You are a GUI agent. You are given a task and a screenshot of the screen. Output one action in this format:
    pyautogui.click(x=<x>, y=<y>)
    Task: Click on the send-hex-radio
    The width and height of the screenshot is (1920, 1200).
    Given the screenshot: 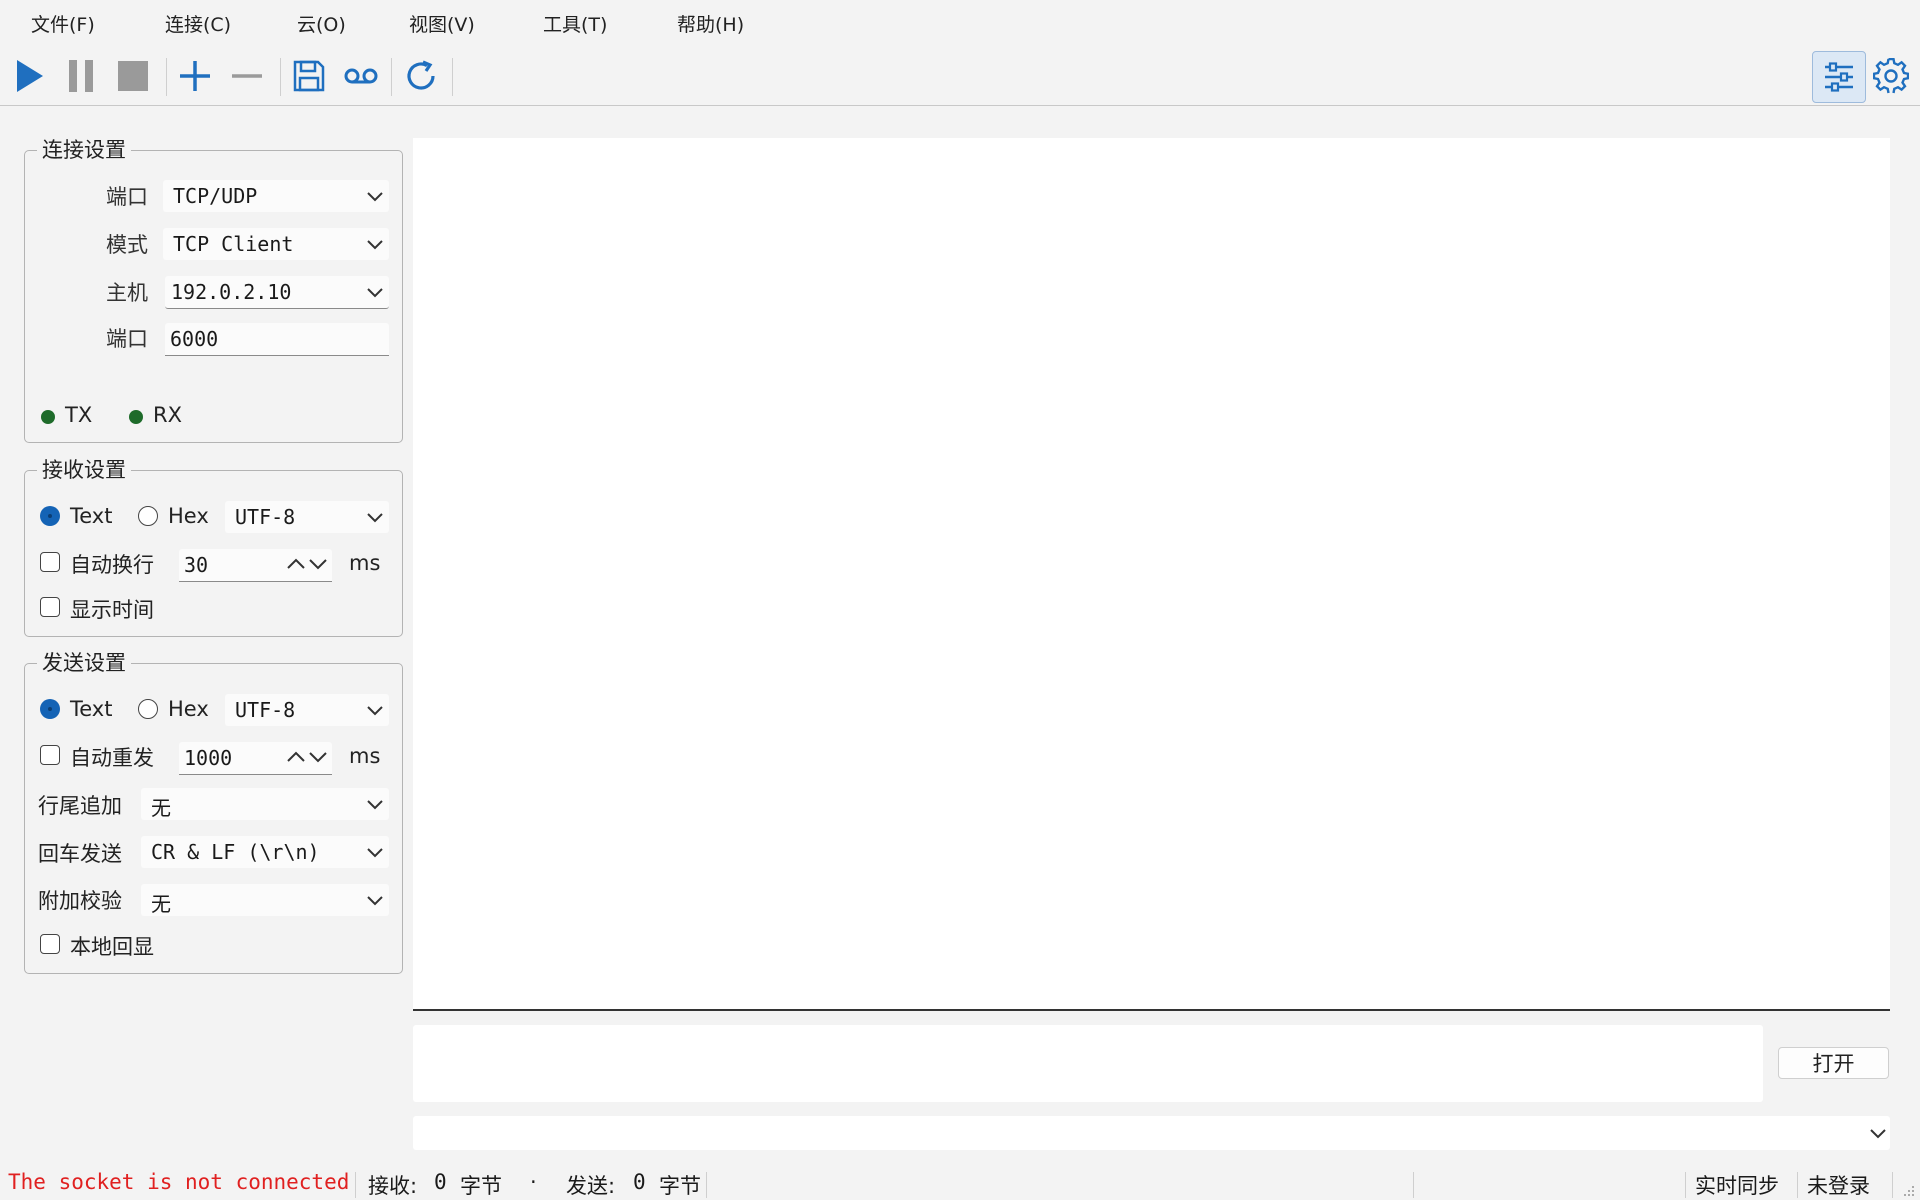 What is the action you would take?
    pyautogui.click(x=148, y=709)
    